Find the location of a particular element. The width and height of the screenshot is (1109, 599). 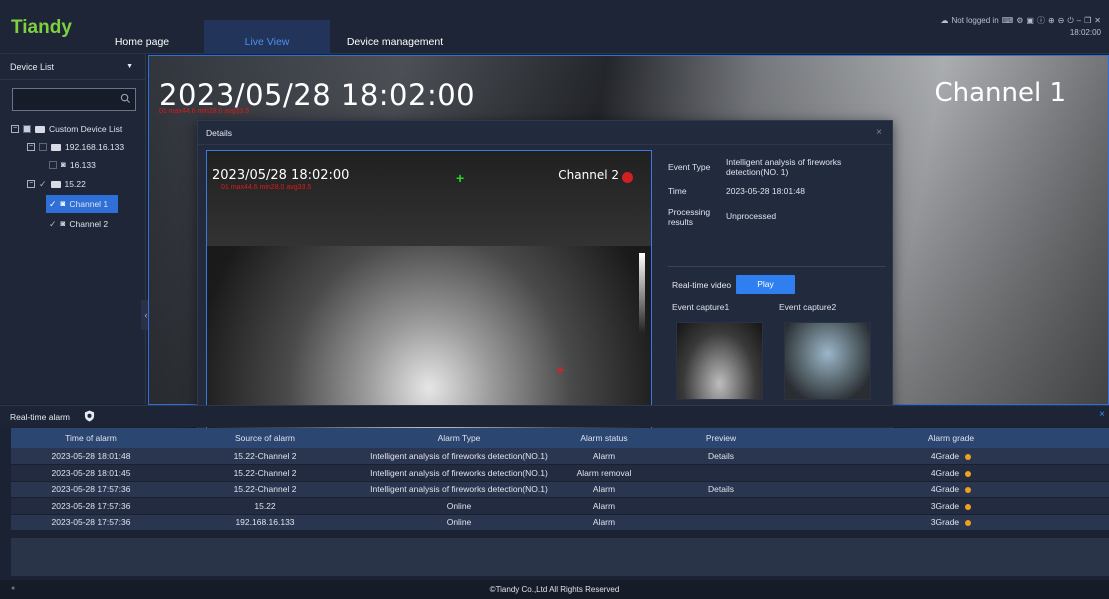

table-cell: Online is located at coordinates (459, 522).